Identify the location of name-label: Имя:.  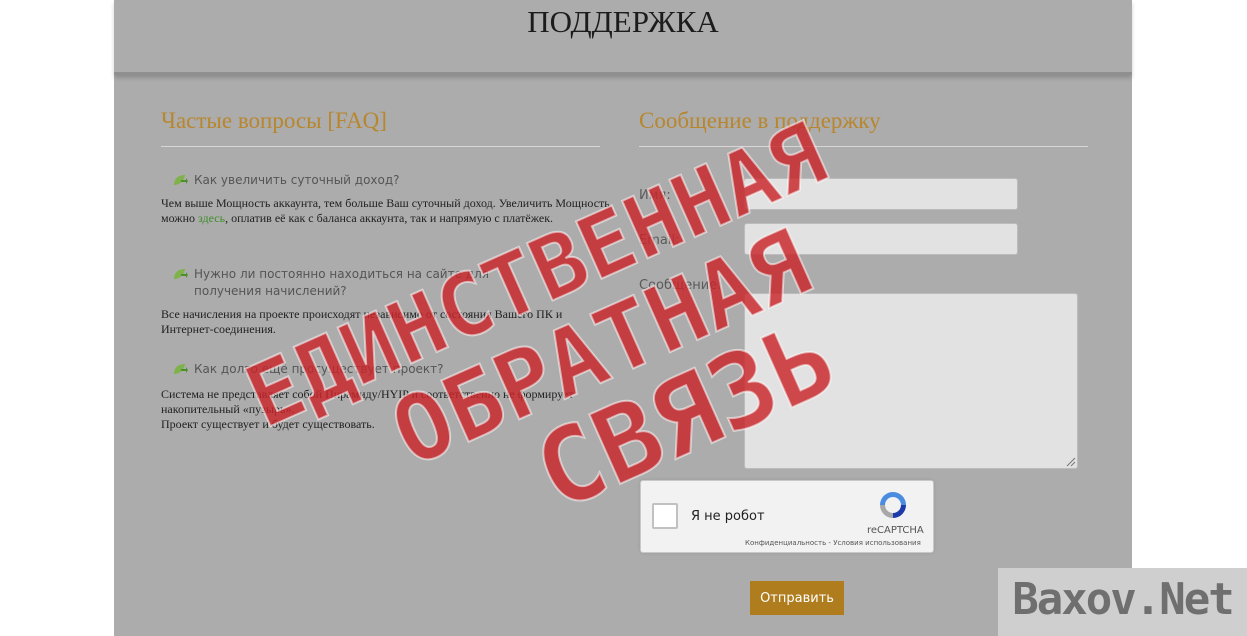
(655, 195).